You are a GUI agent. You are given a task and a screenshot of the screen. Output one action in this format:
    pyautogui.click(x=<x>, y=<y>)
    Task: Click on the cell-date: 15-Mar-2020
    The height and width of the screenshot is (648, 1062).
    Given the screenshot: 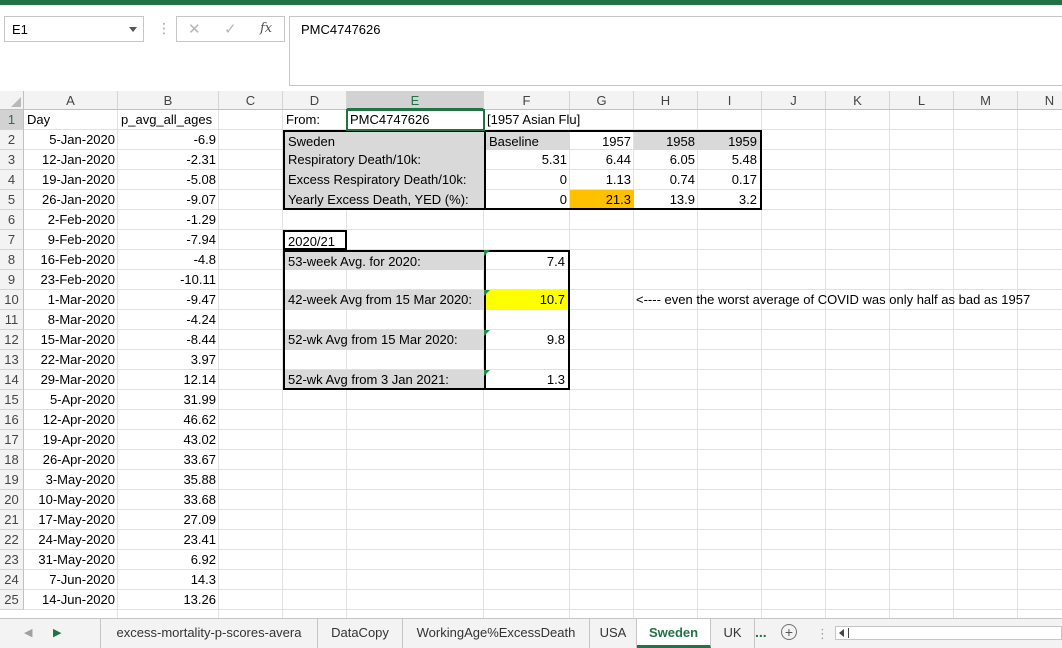 What is the action you would take?
    pyautogui.click(x=71, y=340)
    